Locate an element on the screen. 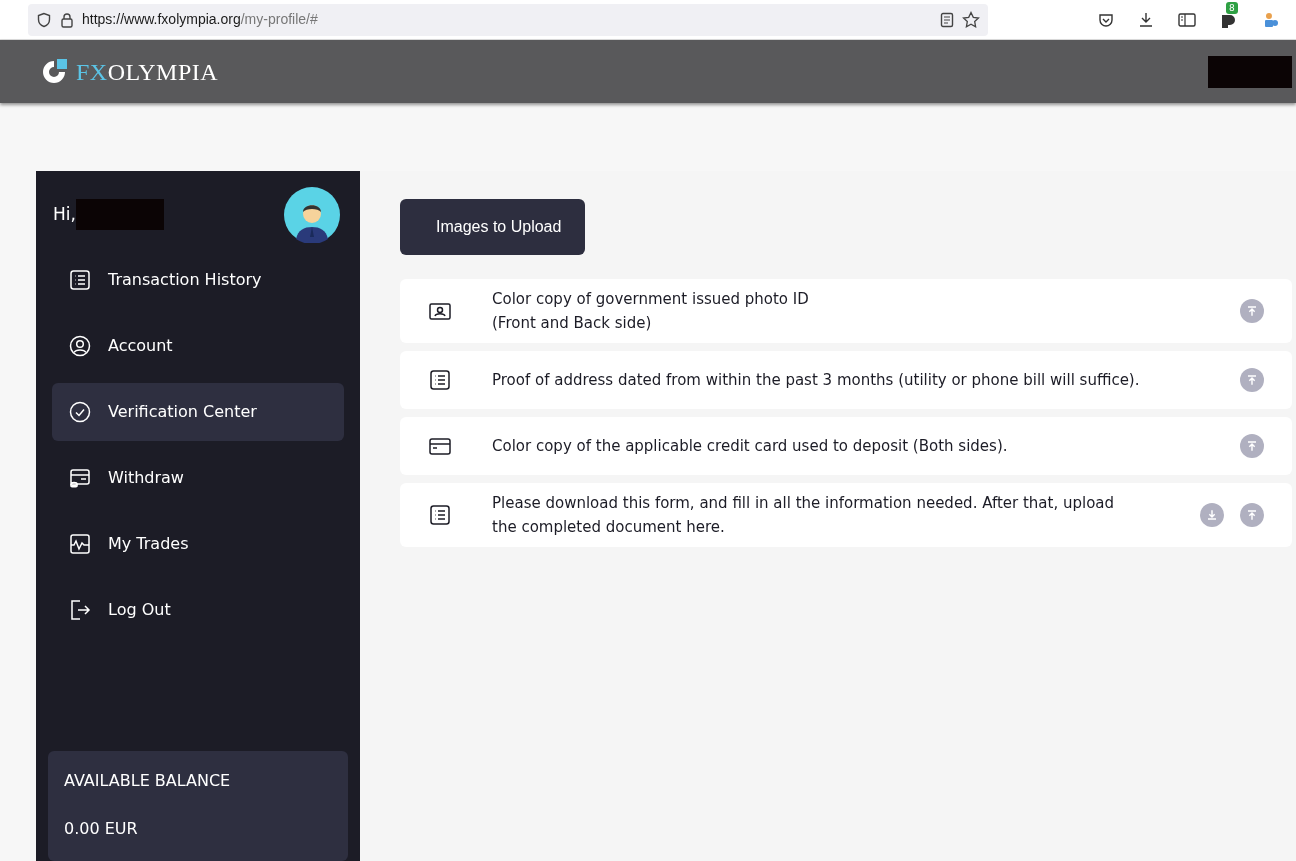 The image size is (1296, 861). download-icon is located at coordinates (1146, 19).